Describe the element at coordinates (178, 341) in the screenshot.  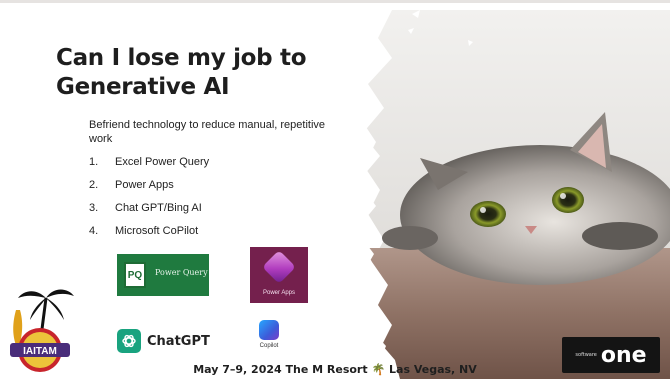
I see `chatgpt-label: ChatGPT` at that location.